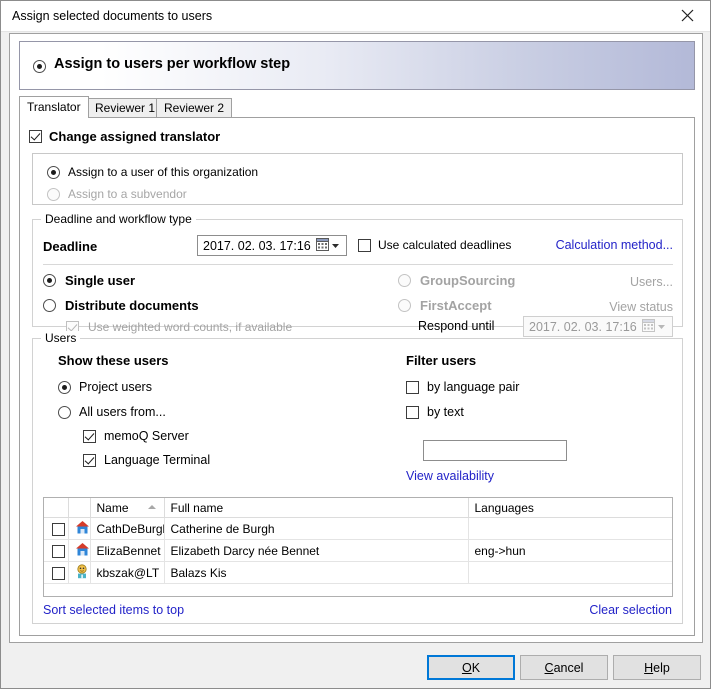 This screenshot has width=711, height=689. I want to click on respond-until-input: 2017. 02. 03. 17:16, so click(598, 326).